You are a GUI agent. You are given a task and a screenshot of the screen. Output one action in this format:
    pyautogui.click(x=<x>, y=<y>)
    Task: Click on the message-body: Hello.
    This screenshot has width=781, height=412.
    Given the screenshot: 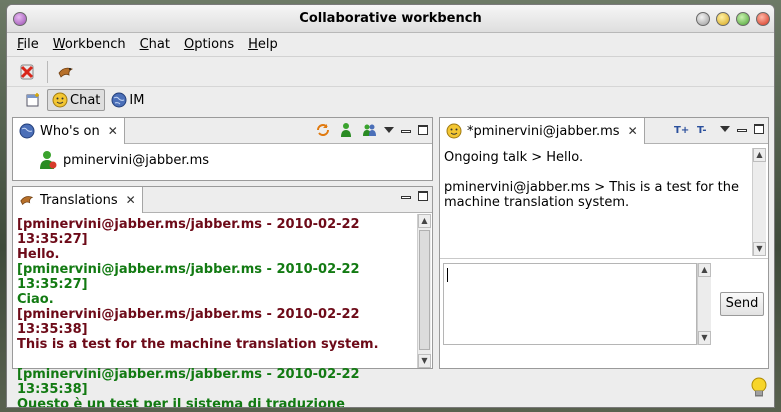 What is the action you would take?
    pyautogui.click(x=38, y=254)
    